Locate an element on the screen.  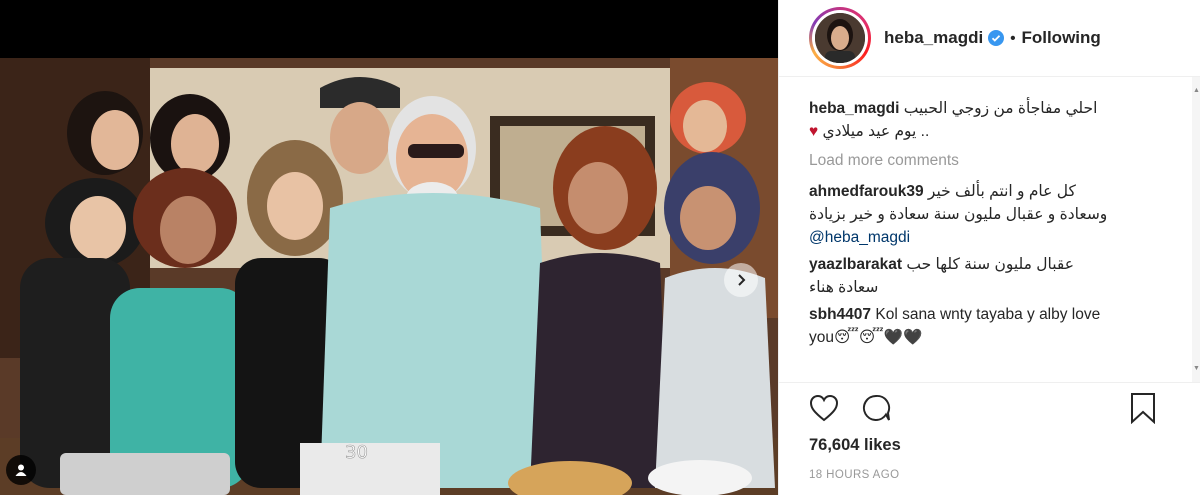
comment-text: عقبال مليون سنة كلها حب is located at coordinates (990, 264).